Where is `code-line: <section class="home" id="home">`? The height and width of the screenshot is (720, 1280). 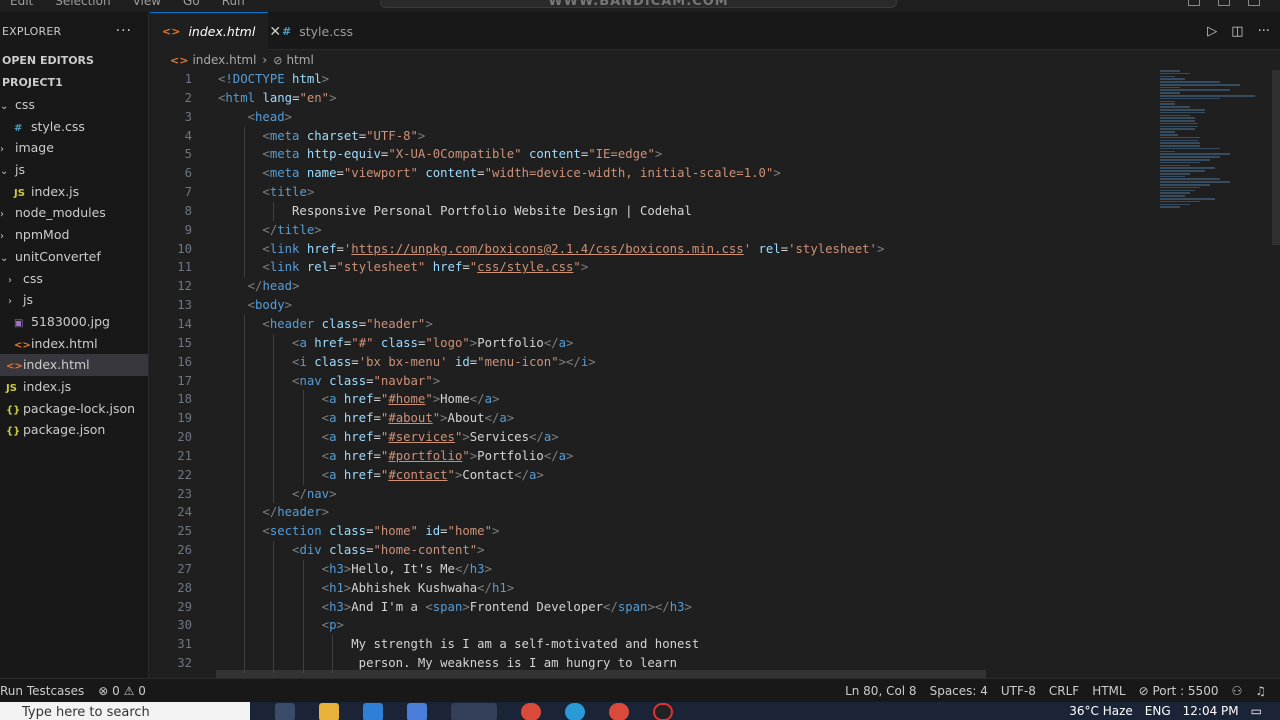
code-line: <section class="home" id="home"> is located at coordinates (718, 532).